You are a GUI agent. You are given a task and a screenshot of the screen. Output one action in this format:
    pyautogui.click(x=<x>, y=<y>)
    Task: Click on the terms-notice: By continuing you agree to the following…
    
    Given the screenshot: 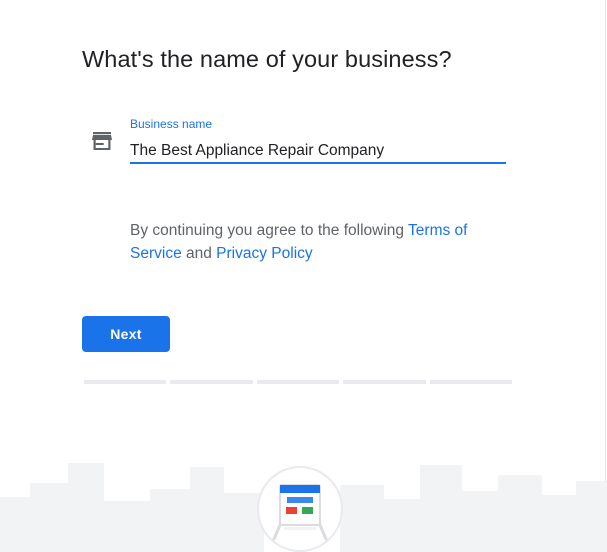 What is the action you would take?
    pyautogui.click(x=315, y=242)
    